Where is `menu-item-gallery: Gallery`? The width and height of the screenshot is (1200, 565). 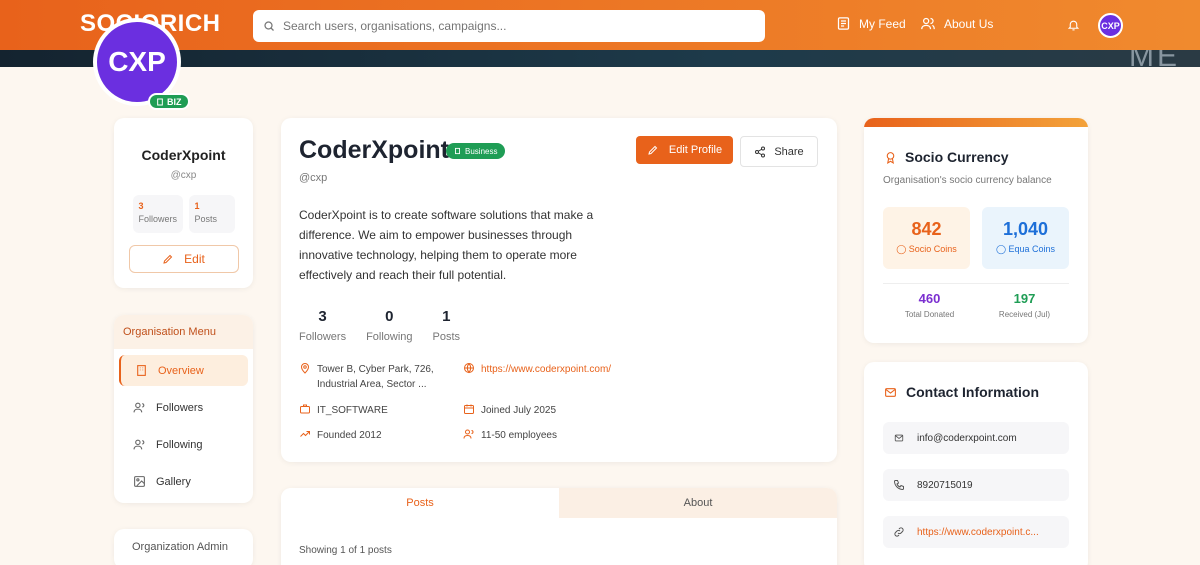 menu-item-gallery: Gallery is located at coordinates (183, 481).